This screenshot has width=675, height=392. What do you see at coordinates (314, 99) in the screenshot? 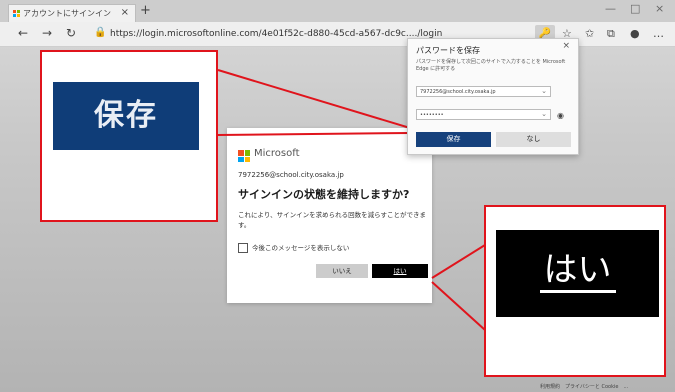
I see `save-connector-top` at bounding box center [314, 99].